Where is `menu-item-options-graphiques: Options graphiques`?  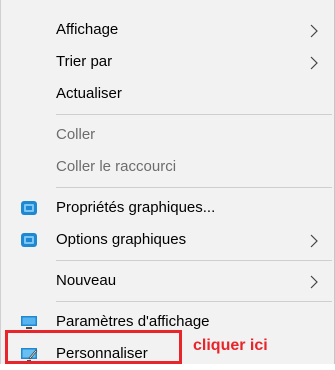
menu-item-options-graphiques: Options graphiques is located at coordinates (167, 240).